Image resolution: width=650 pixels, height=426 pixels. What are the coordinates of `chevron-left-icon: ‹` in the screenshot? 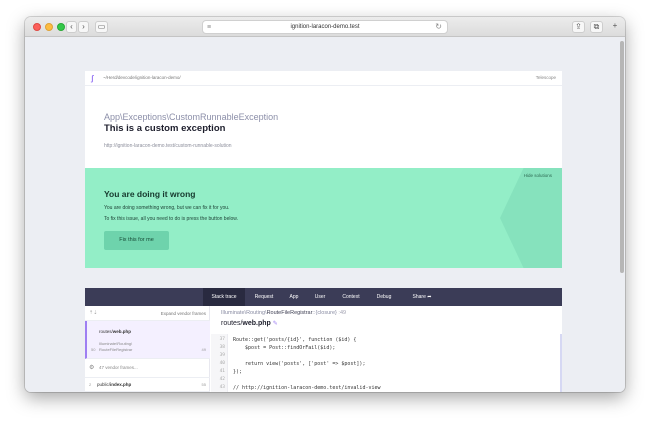 It's located at (71, 26).